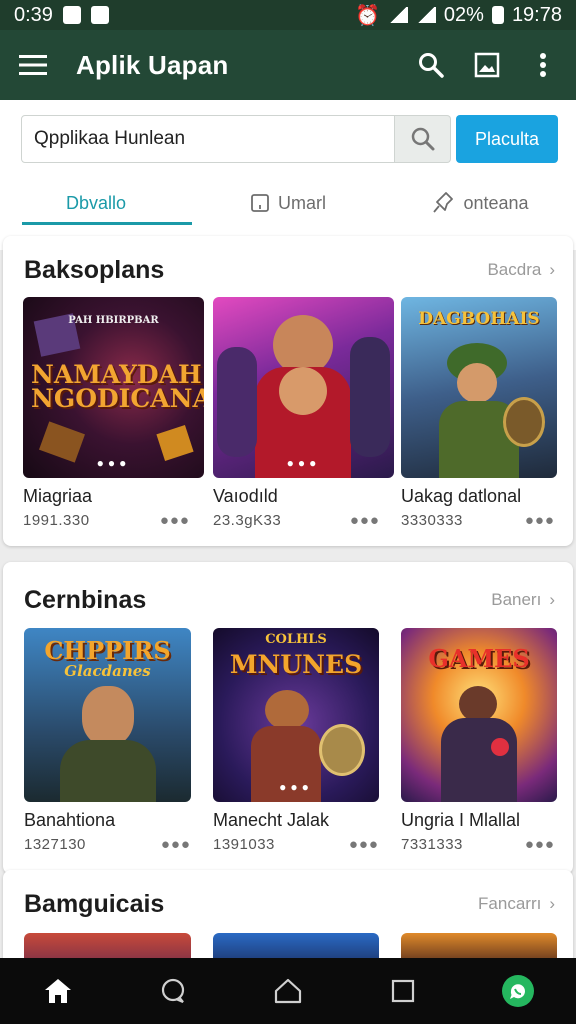 Image resolution: width=576 pixels, height=1024 pixels. What do you see at coordinates (302, 202) in the screenshot?
I see `tab-label: Umarl` at bounding box center [302, 202].